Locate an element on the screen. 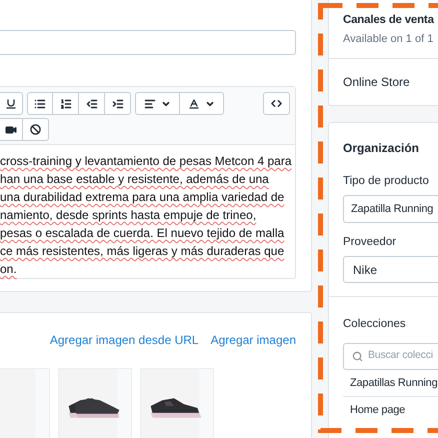  availability-text: Available on 1 of 1 is located at coordinates (388, 40).